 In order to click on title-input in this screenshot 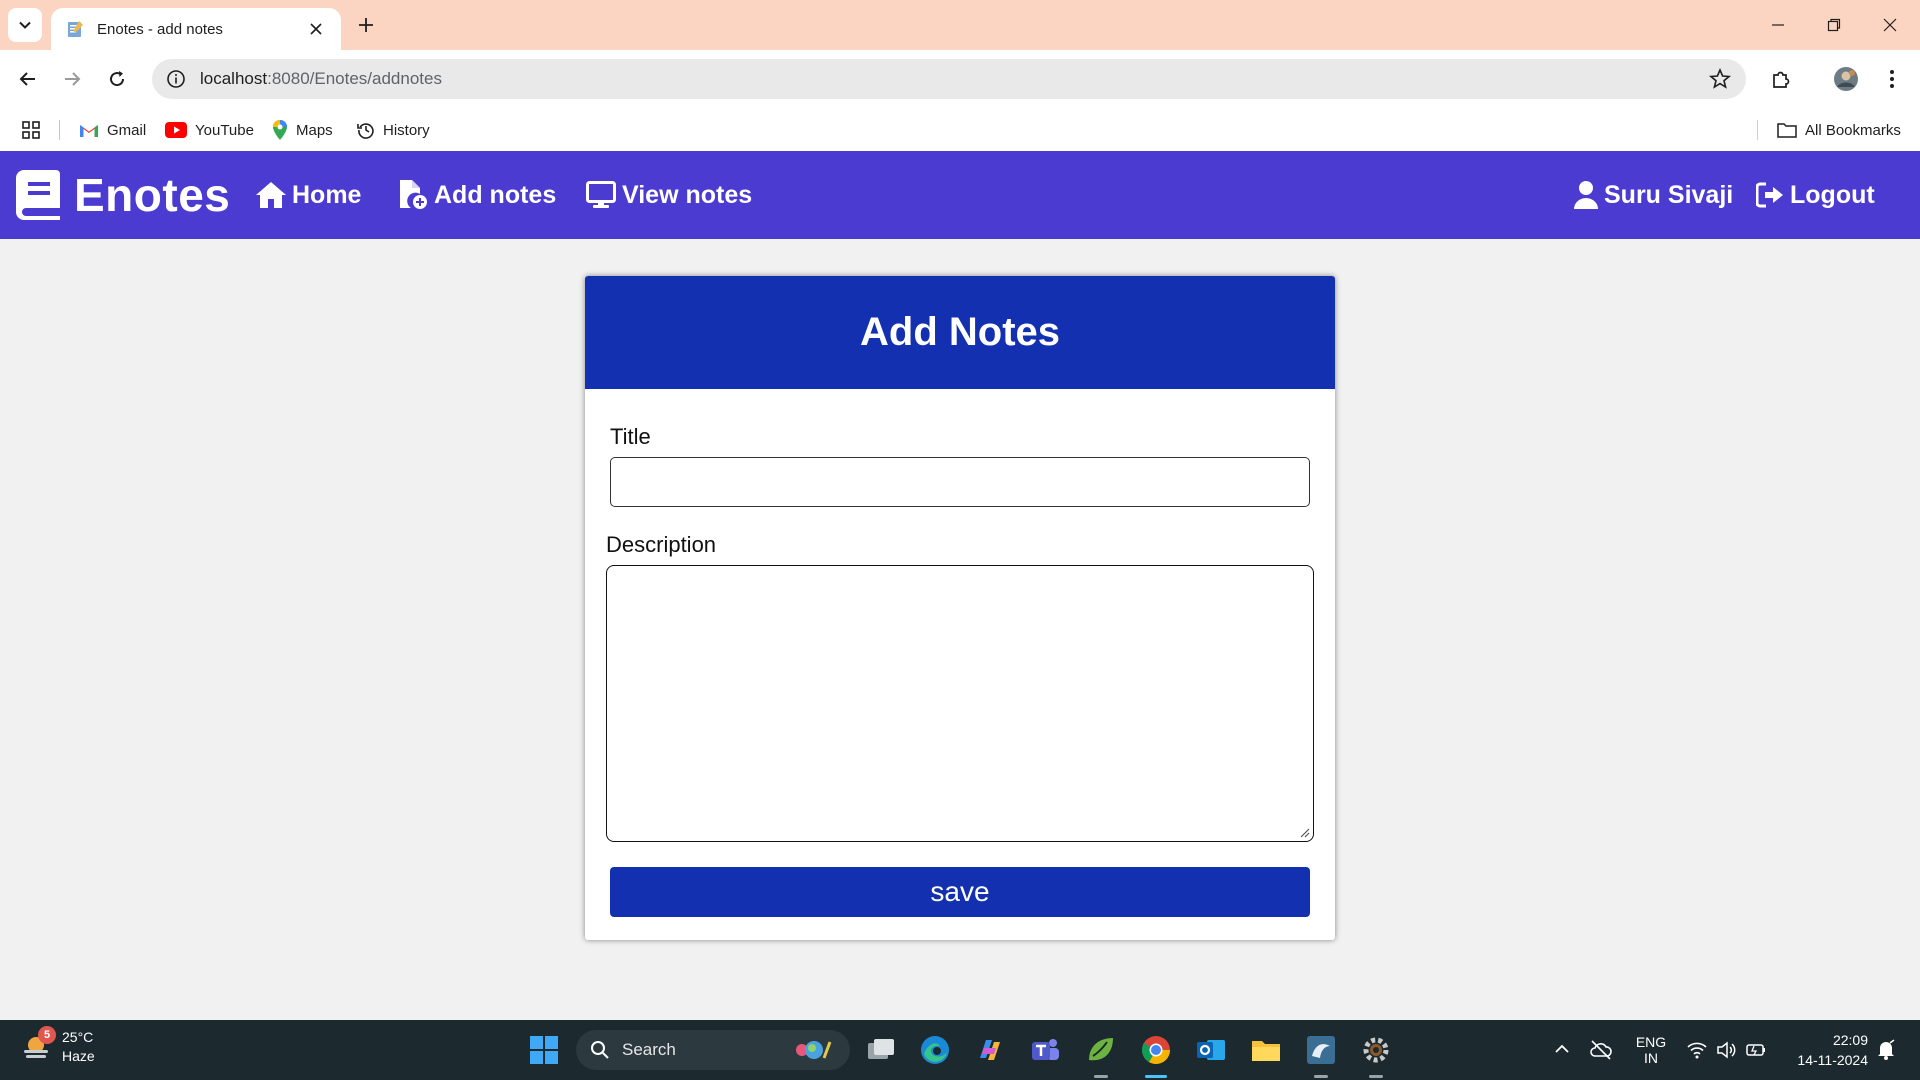, I will do `click(960, 482)`.